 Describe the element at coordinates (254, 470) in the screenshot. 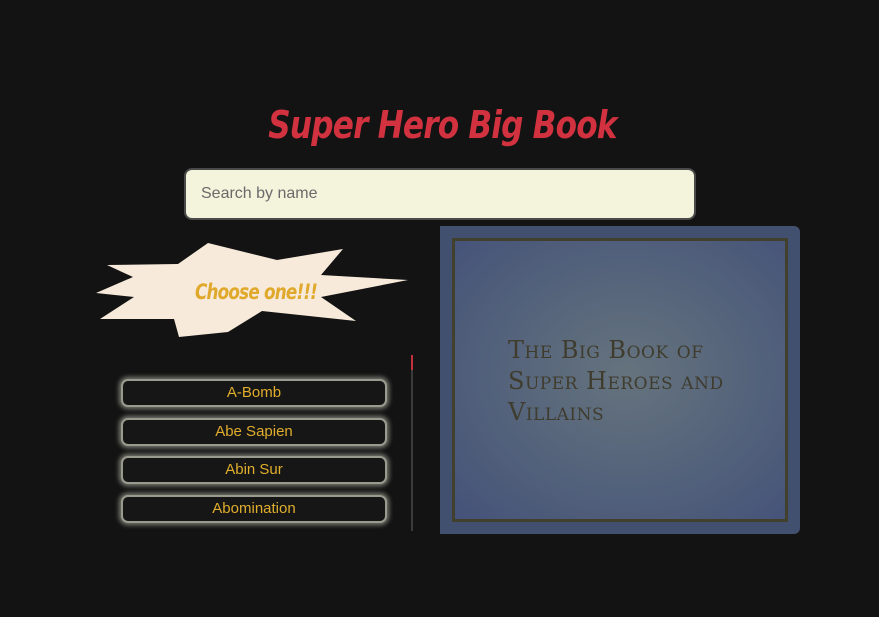

I see `hero-list-item: Abin Sur` at that location.